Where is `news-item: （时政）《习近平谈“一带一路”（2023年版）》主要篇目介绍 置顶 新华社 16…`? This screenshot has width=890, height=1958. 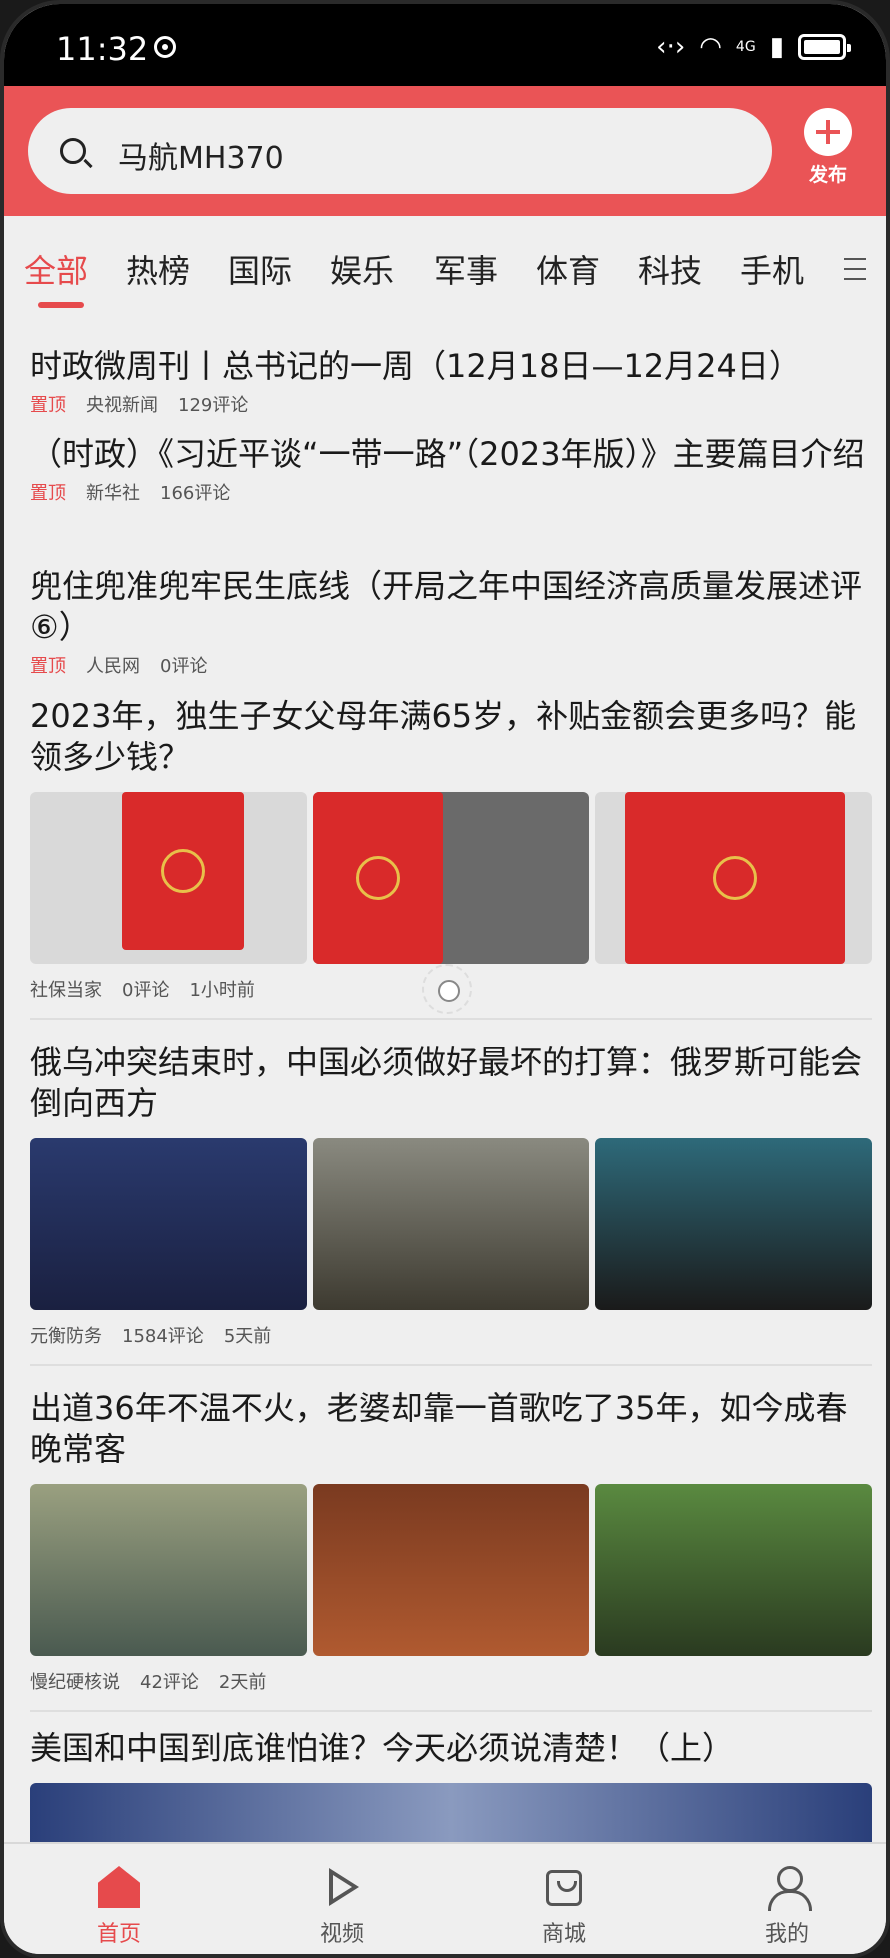 news-item: （时政）《习近平谈“一带一路”（2023年版）》主要篇目介绍 置顶 新华社 16… is located at coordinates (451, 469).